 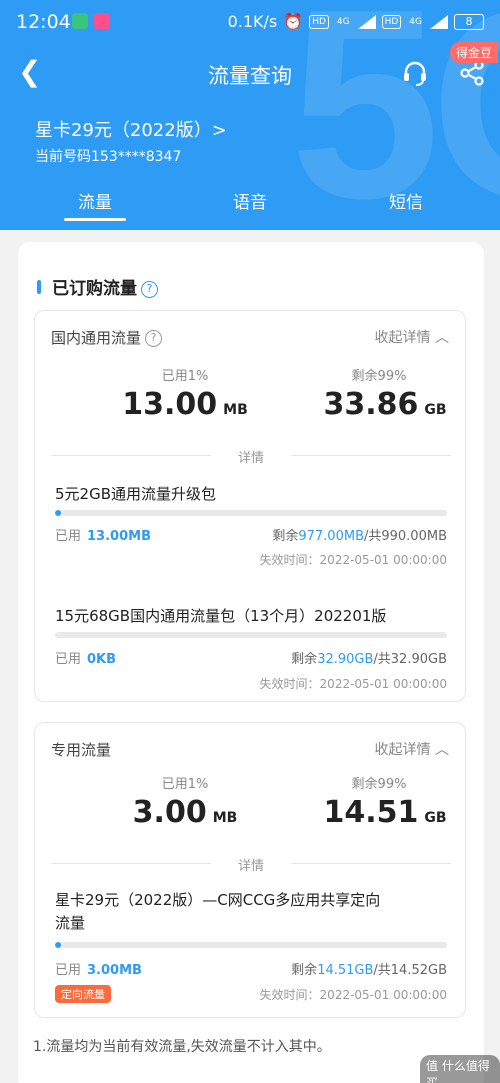 What do you see at coordinates (96, 338) in the screenshot?
I see `card-title-text: 国内通用流量` at bounding box center [96, 338].